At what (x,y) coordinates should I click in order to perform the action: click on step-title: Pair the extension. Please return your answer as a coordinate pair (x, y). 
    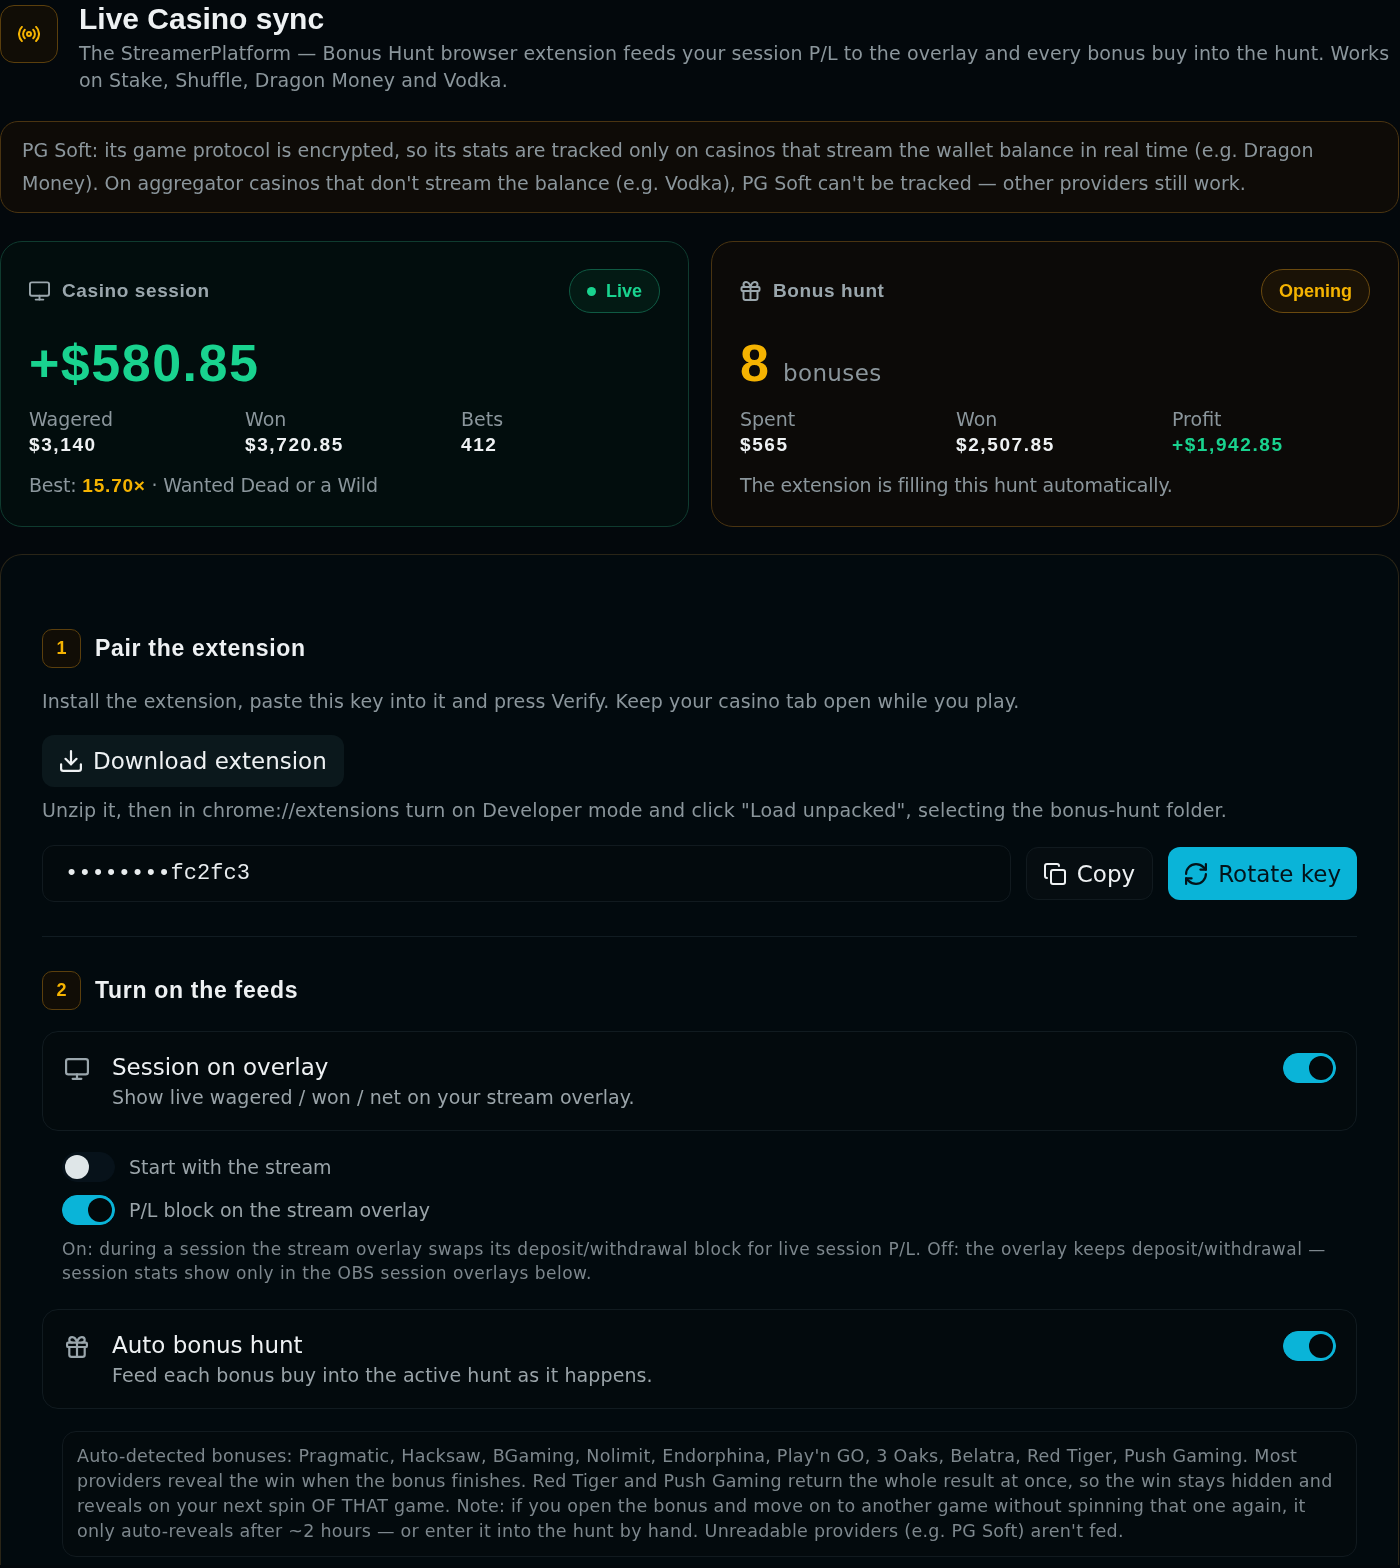
    Looking at the image, I should click on (200, 648).